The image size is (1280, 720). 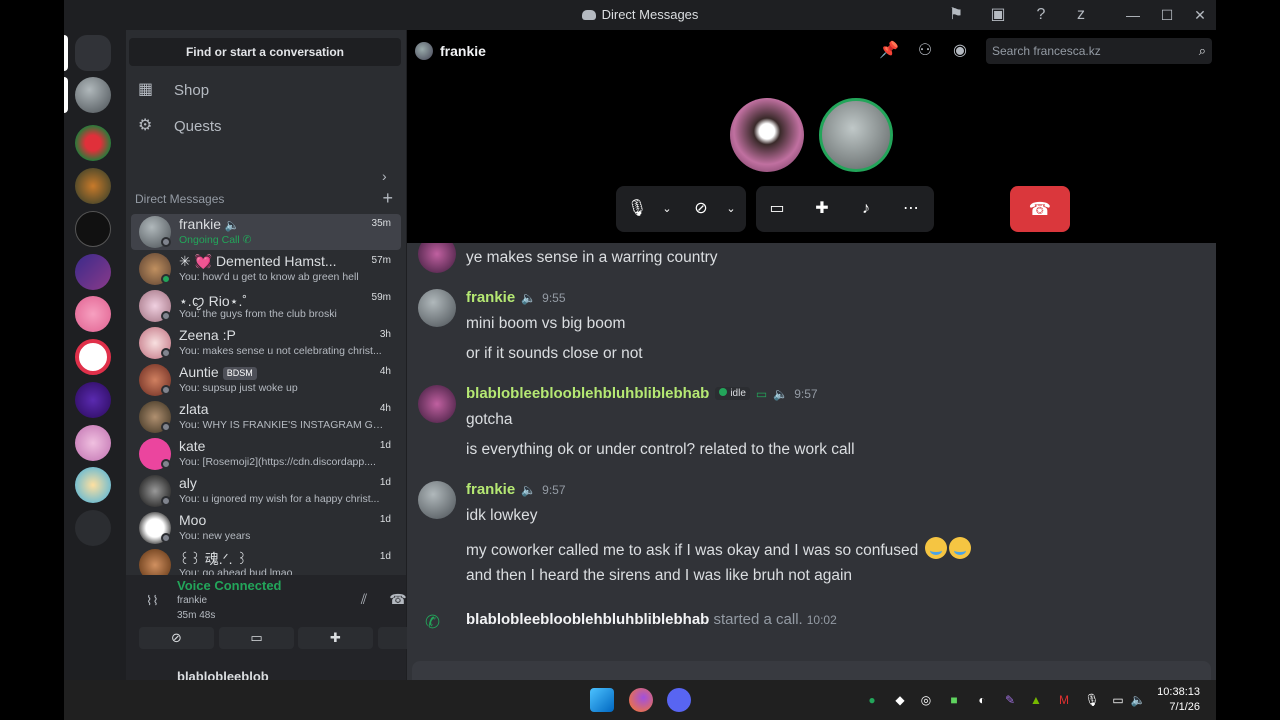 I want to click on message-author: frankie 🔈 9:57, so click(x=516, y=489).